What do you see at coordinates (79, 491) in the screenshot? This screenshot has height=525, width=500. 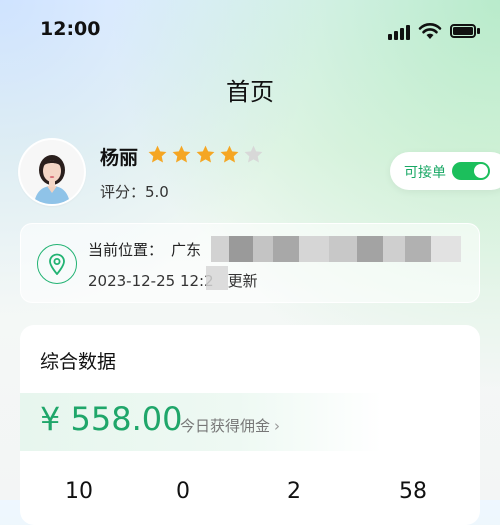 I see `stat-value-1: 10` at bounding box center [79, 491].